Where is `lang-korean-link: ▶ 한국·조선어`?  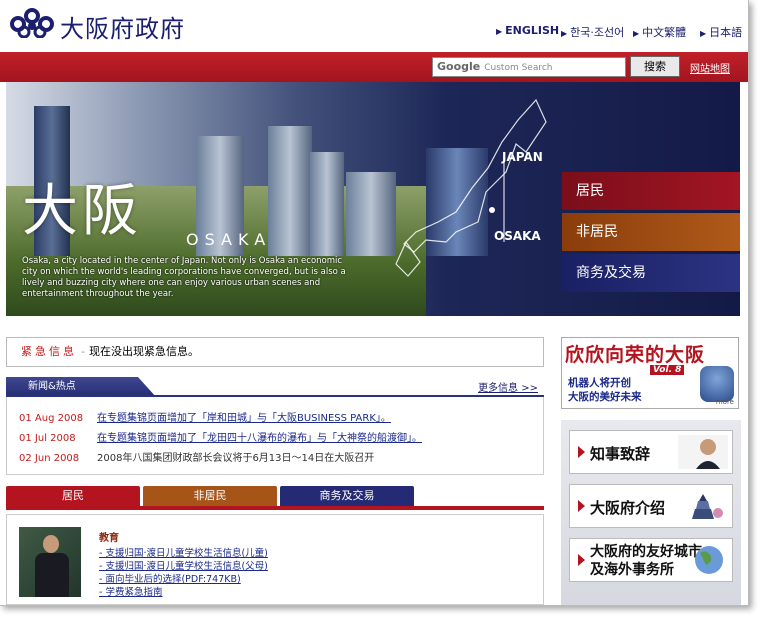 lang-korean-link: ▶ 한국·조선어 is located at coordinates (592, 32).